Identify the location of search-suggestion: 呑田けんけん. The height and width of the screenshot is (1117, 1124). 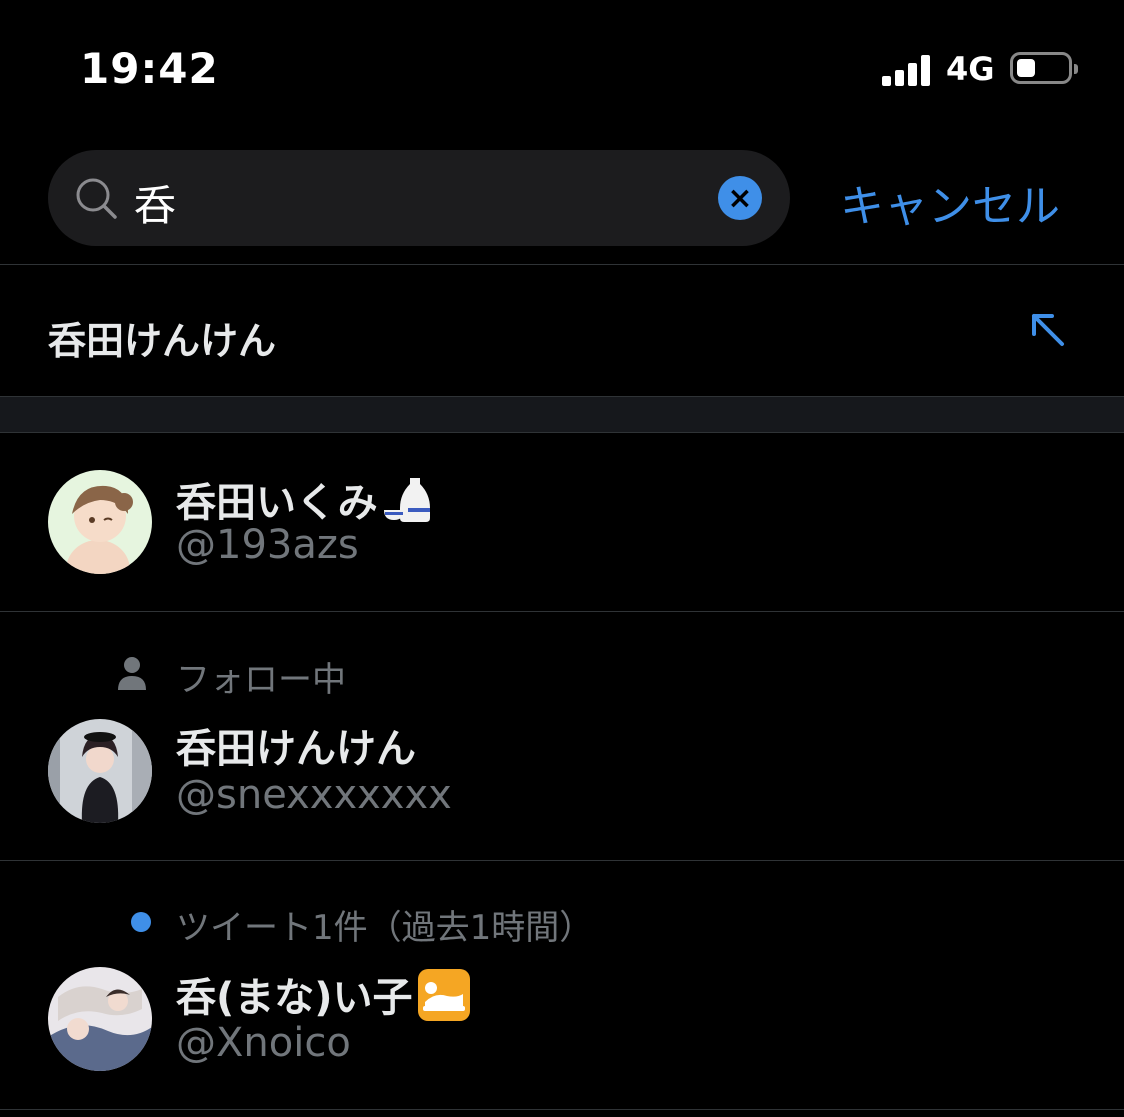
(562, 331).